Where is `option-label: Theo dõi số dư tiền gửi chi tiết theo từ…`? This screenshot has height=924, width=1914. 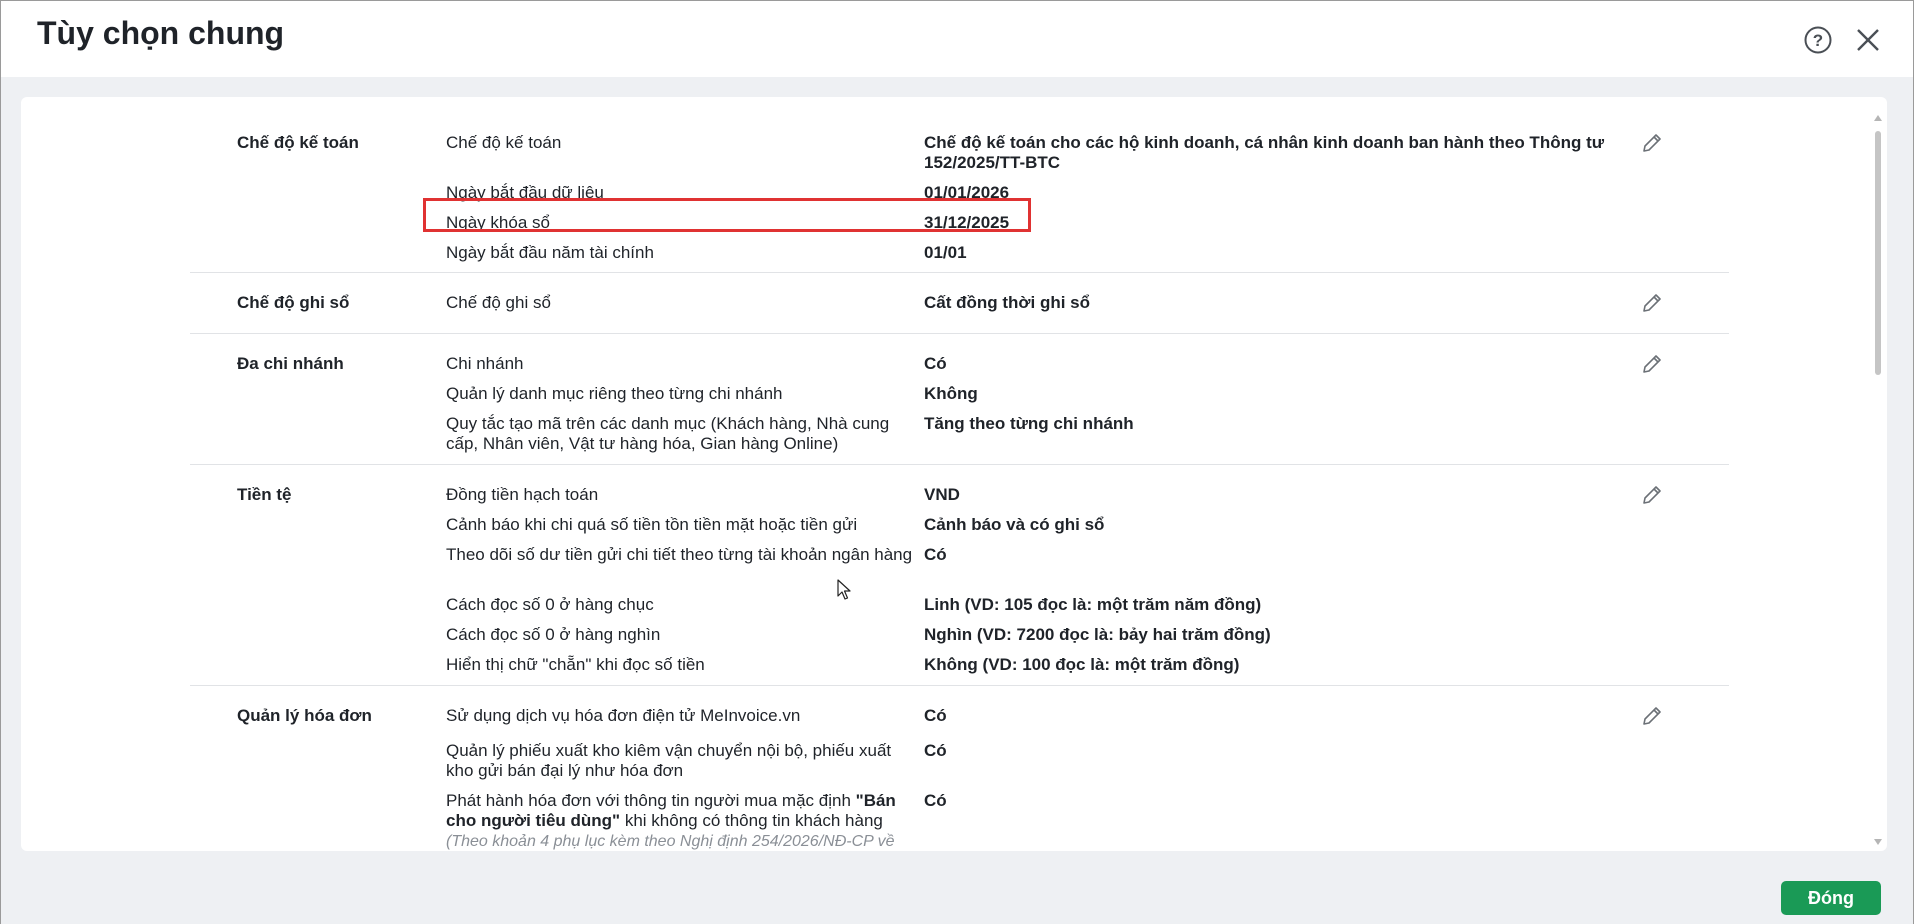
option-label: Theo dõi số dư tiền gửi chi tiết theo từ… is located at coordinates (679, 554).